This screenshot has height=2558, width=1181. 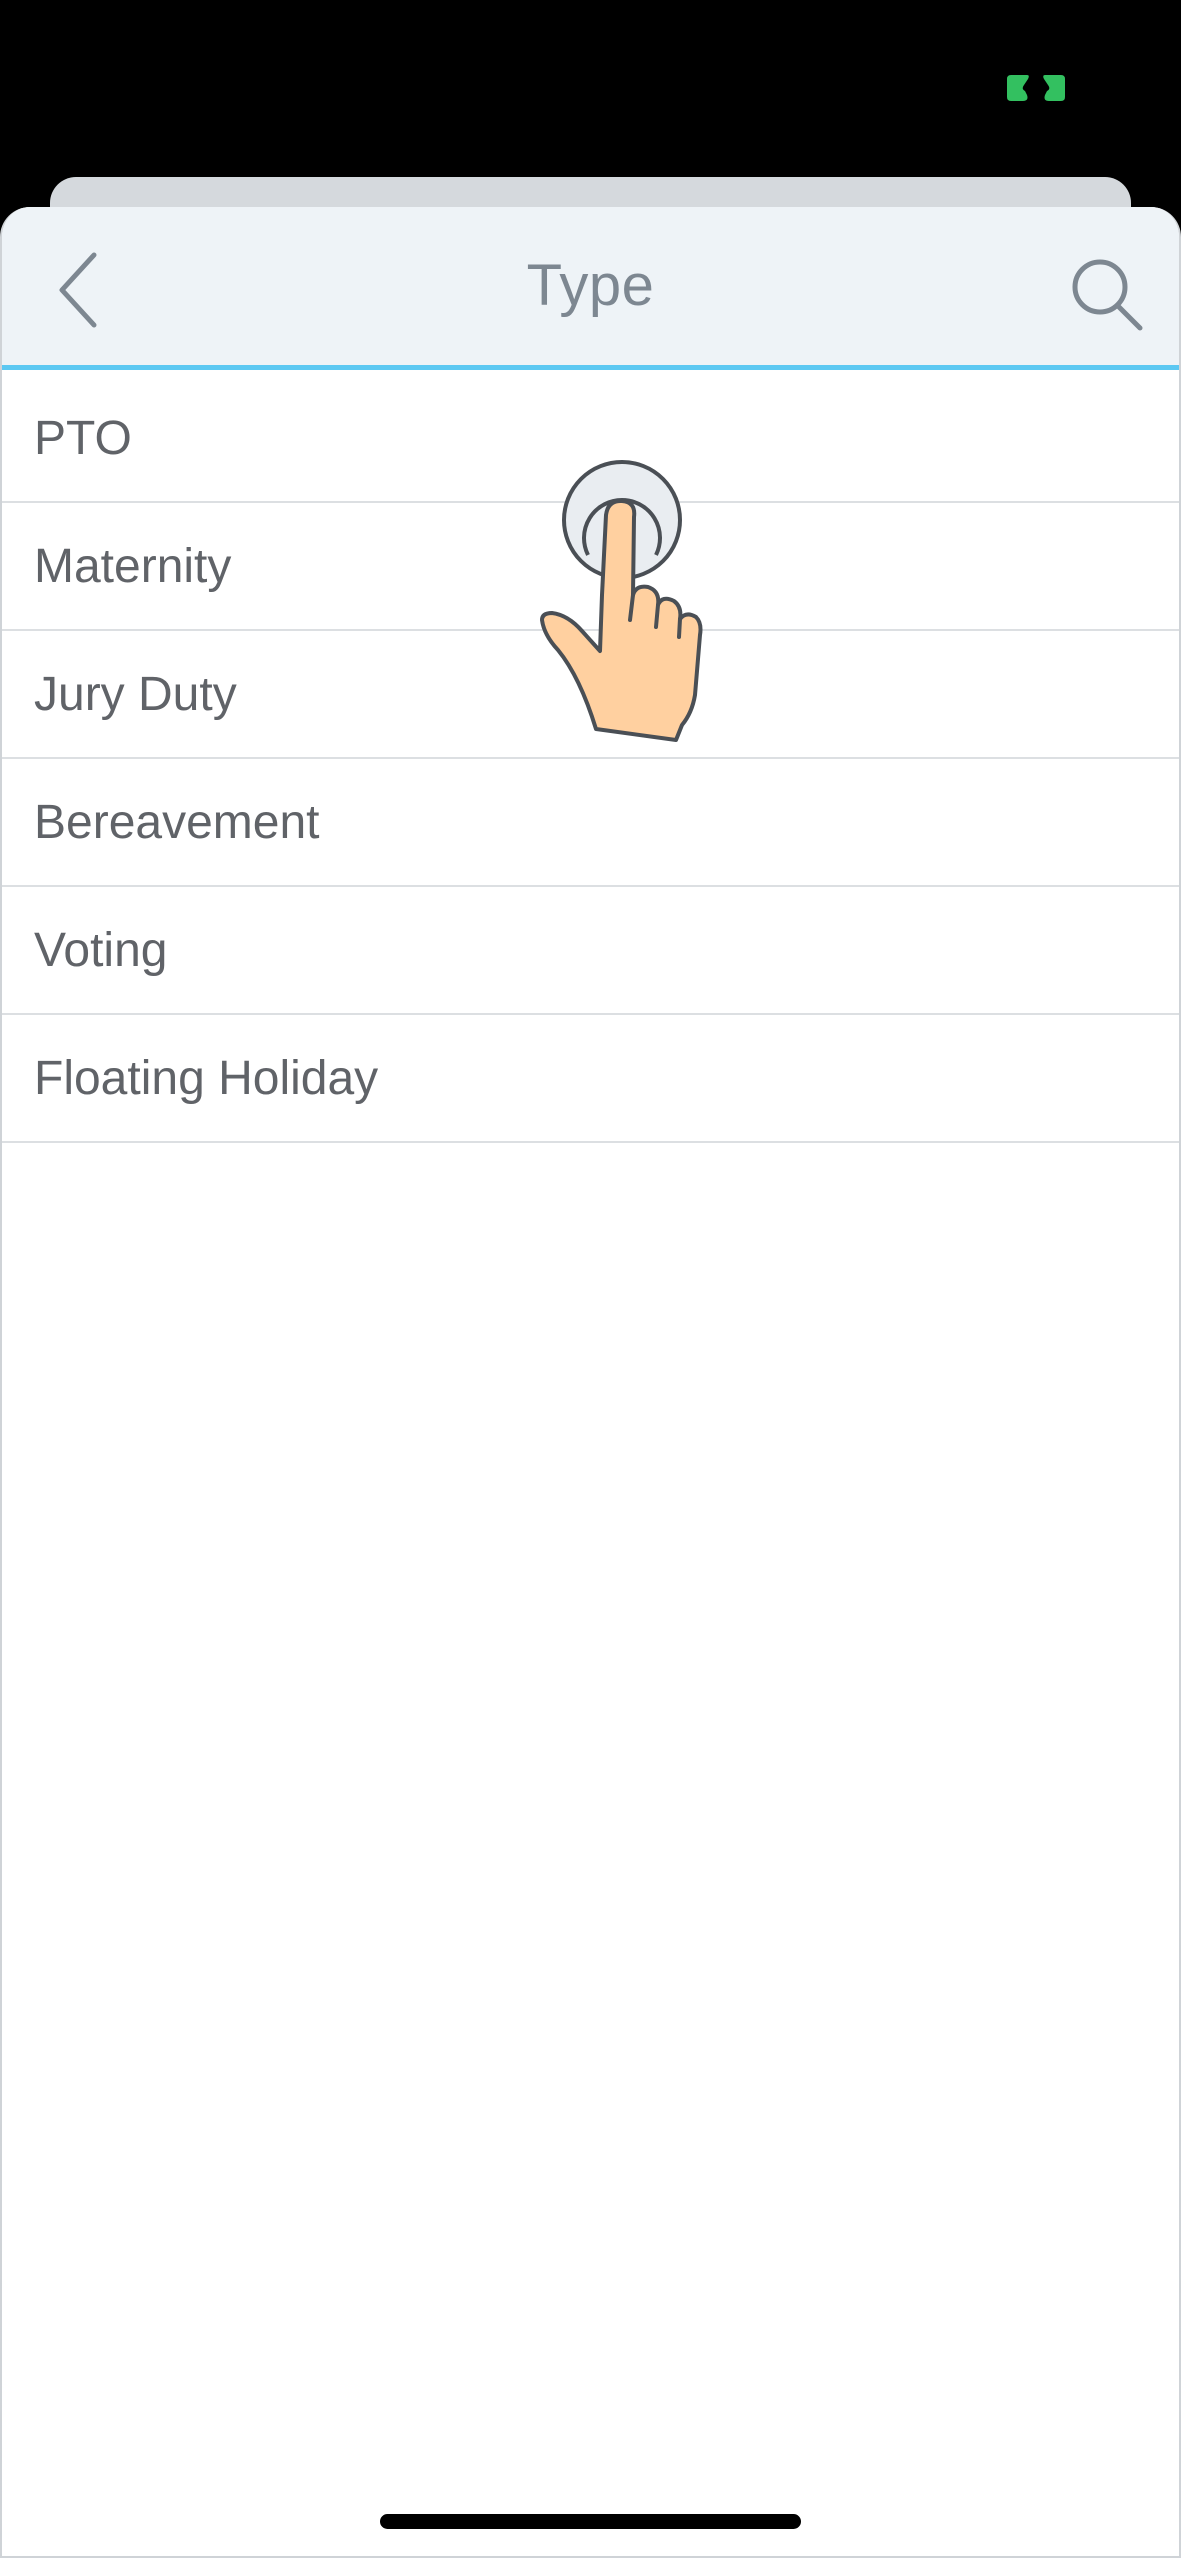 What do you see at coordinates (590, 439) in the screenshot?
I see `list-item-pto: PTO` at bounding box center [590, 439].